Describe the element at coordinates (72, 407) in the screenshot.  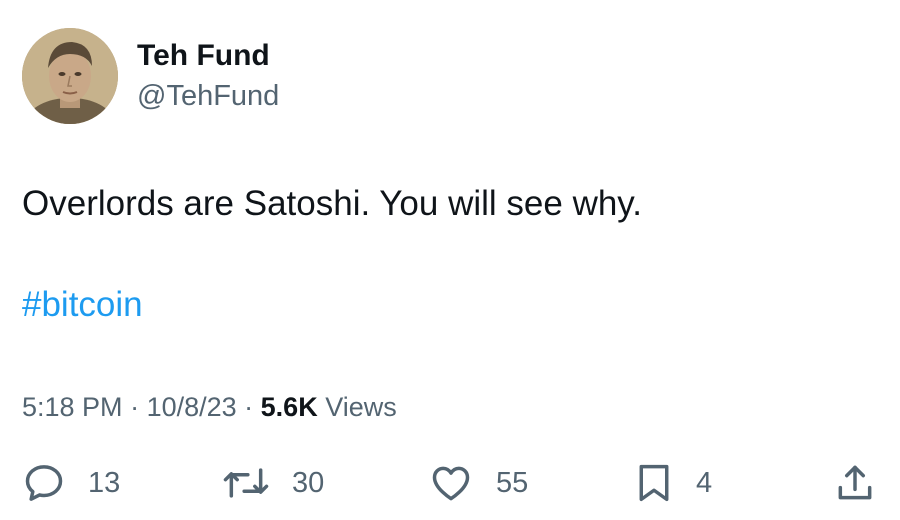
I see `tweet-time: 5:18 PM` at that location.